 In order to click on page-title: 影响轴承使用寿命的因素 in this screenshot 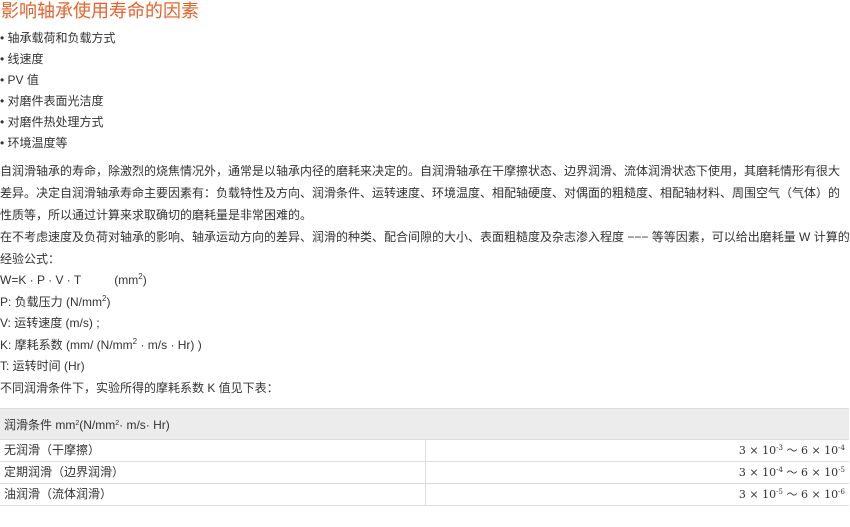, I will do `click(100, 11)`.